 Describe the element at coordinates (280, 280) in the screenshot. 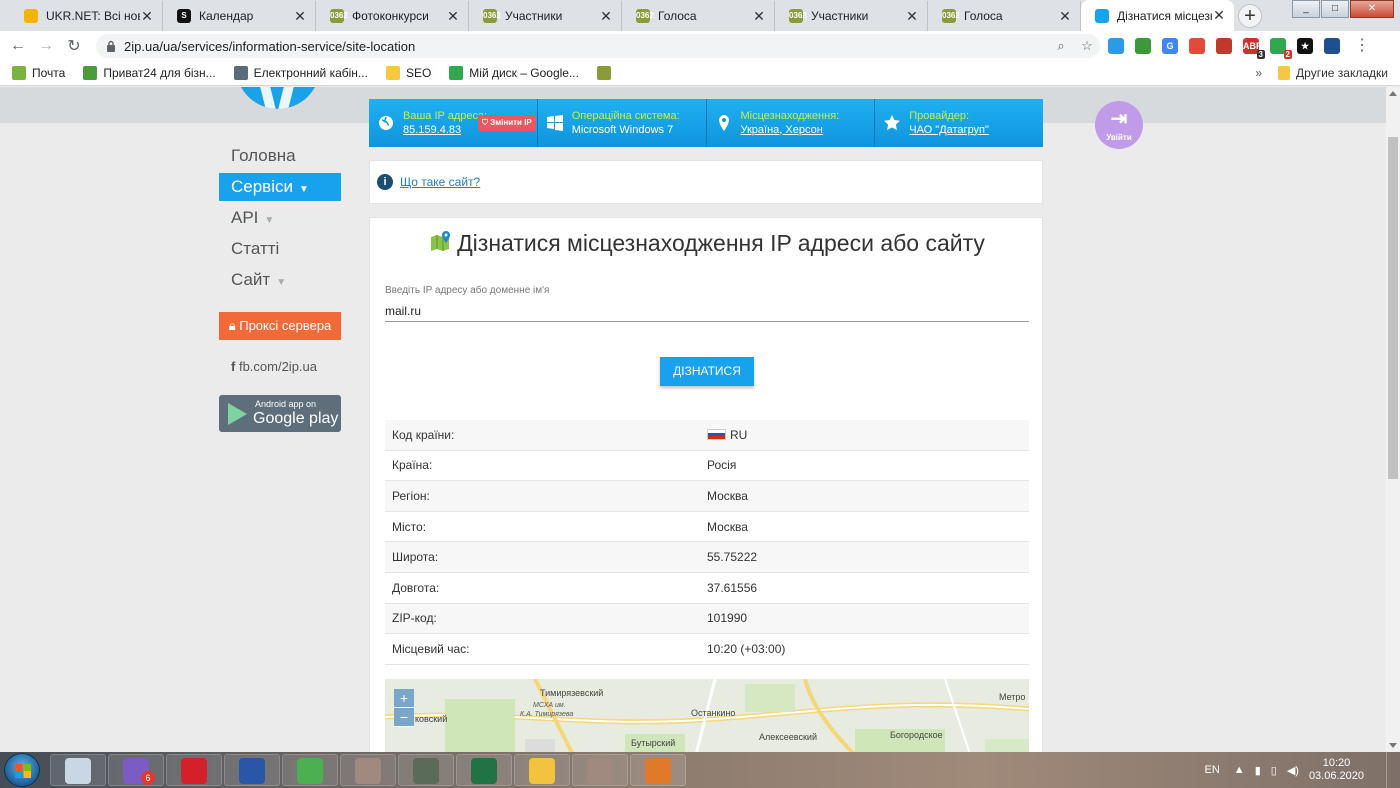

I see `sidenav-item: Сайт ▼` at that location.